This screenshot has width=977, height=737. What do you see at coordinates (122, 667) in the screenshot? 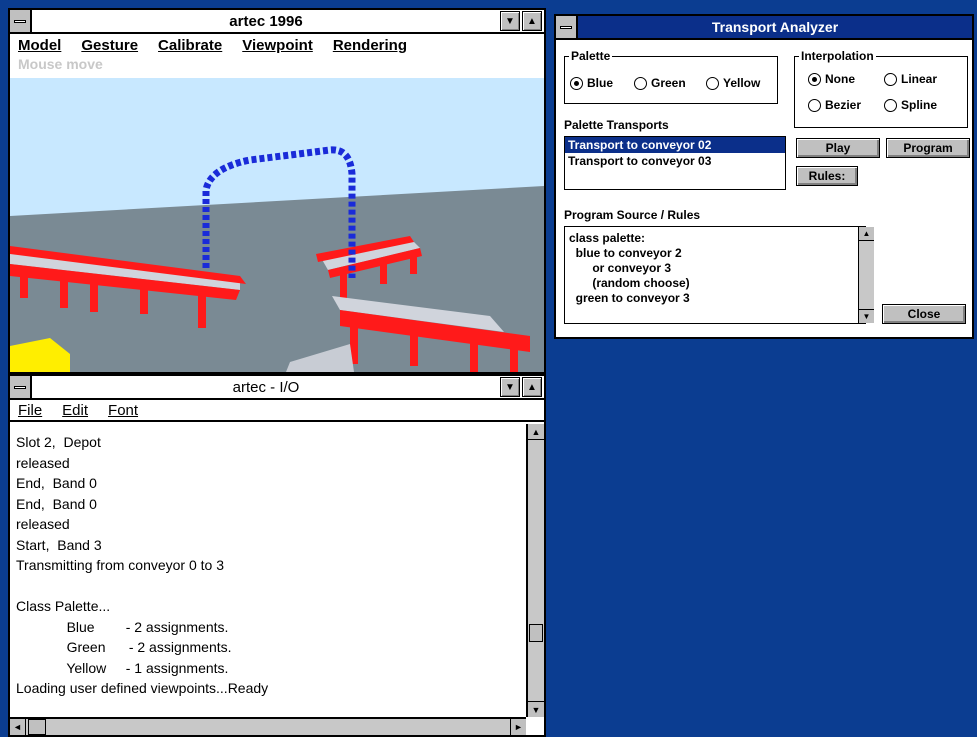
I see `log-line: Yellow - 1 assignments.` at bounding box center [122, 667].